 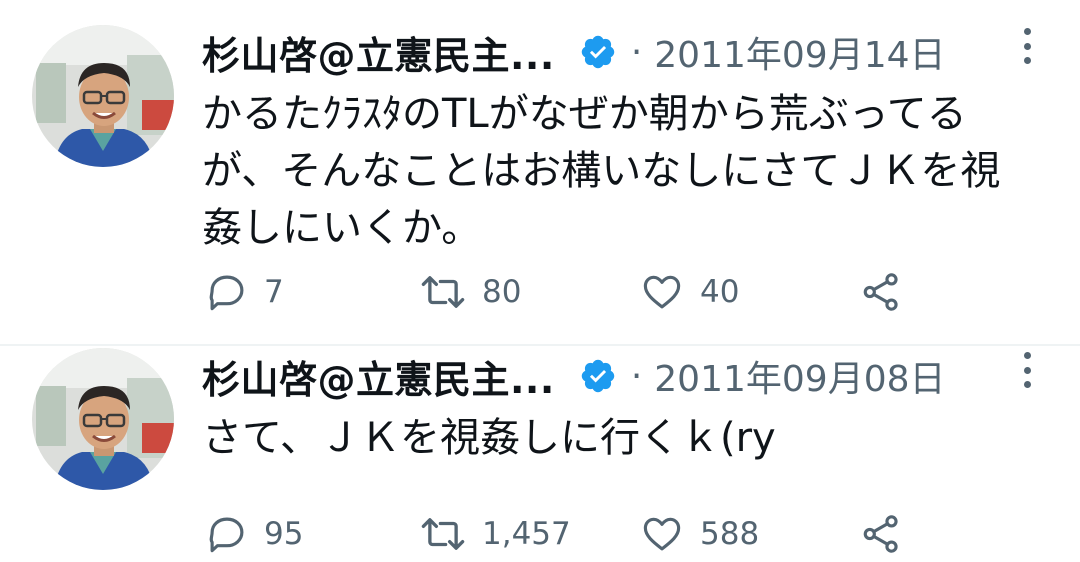 What do you see at coordinates (566, 292) in the screenshot?
I see `tweet-actions: 7 80 40` at bounding box center [566, 292].